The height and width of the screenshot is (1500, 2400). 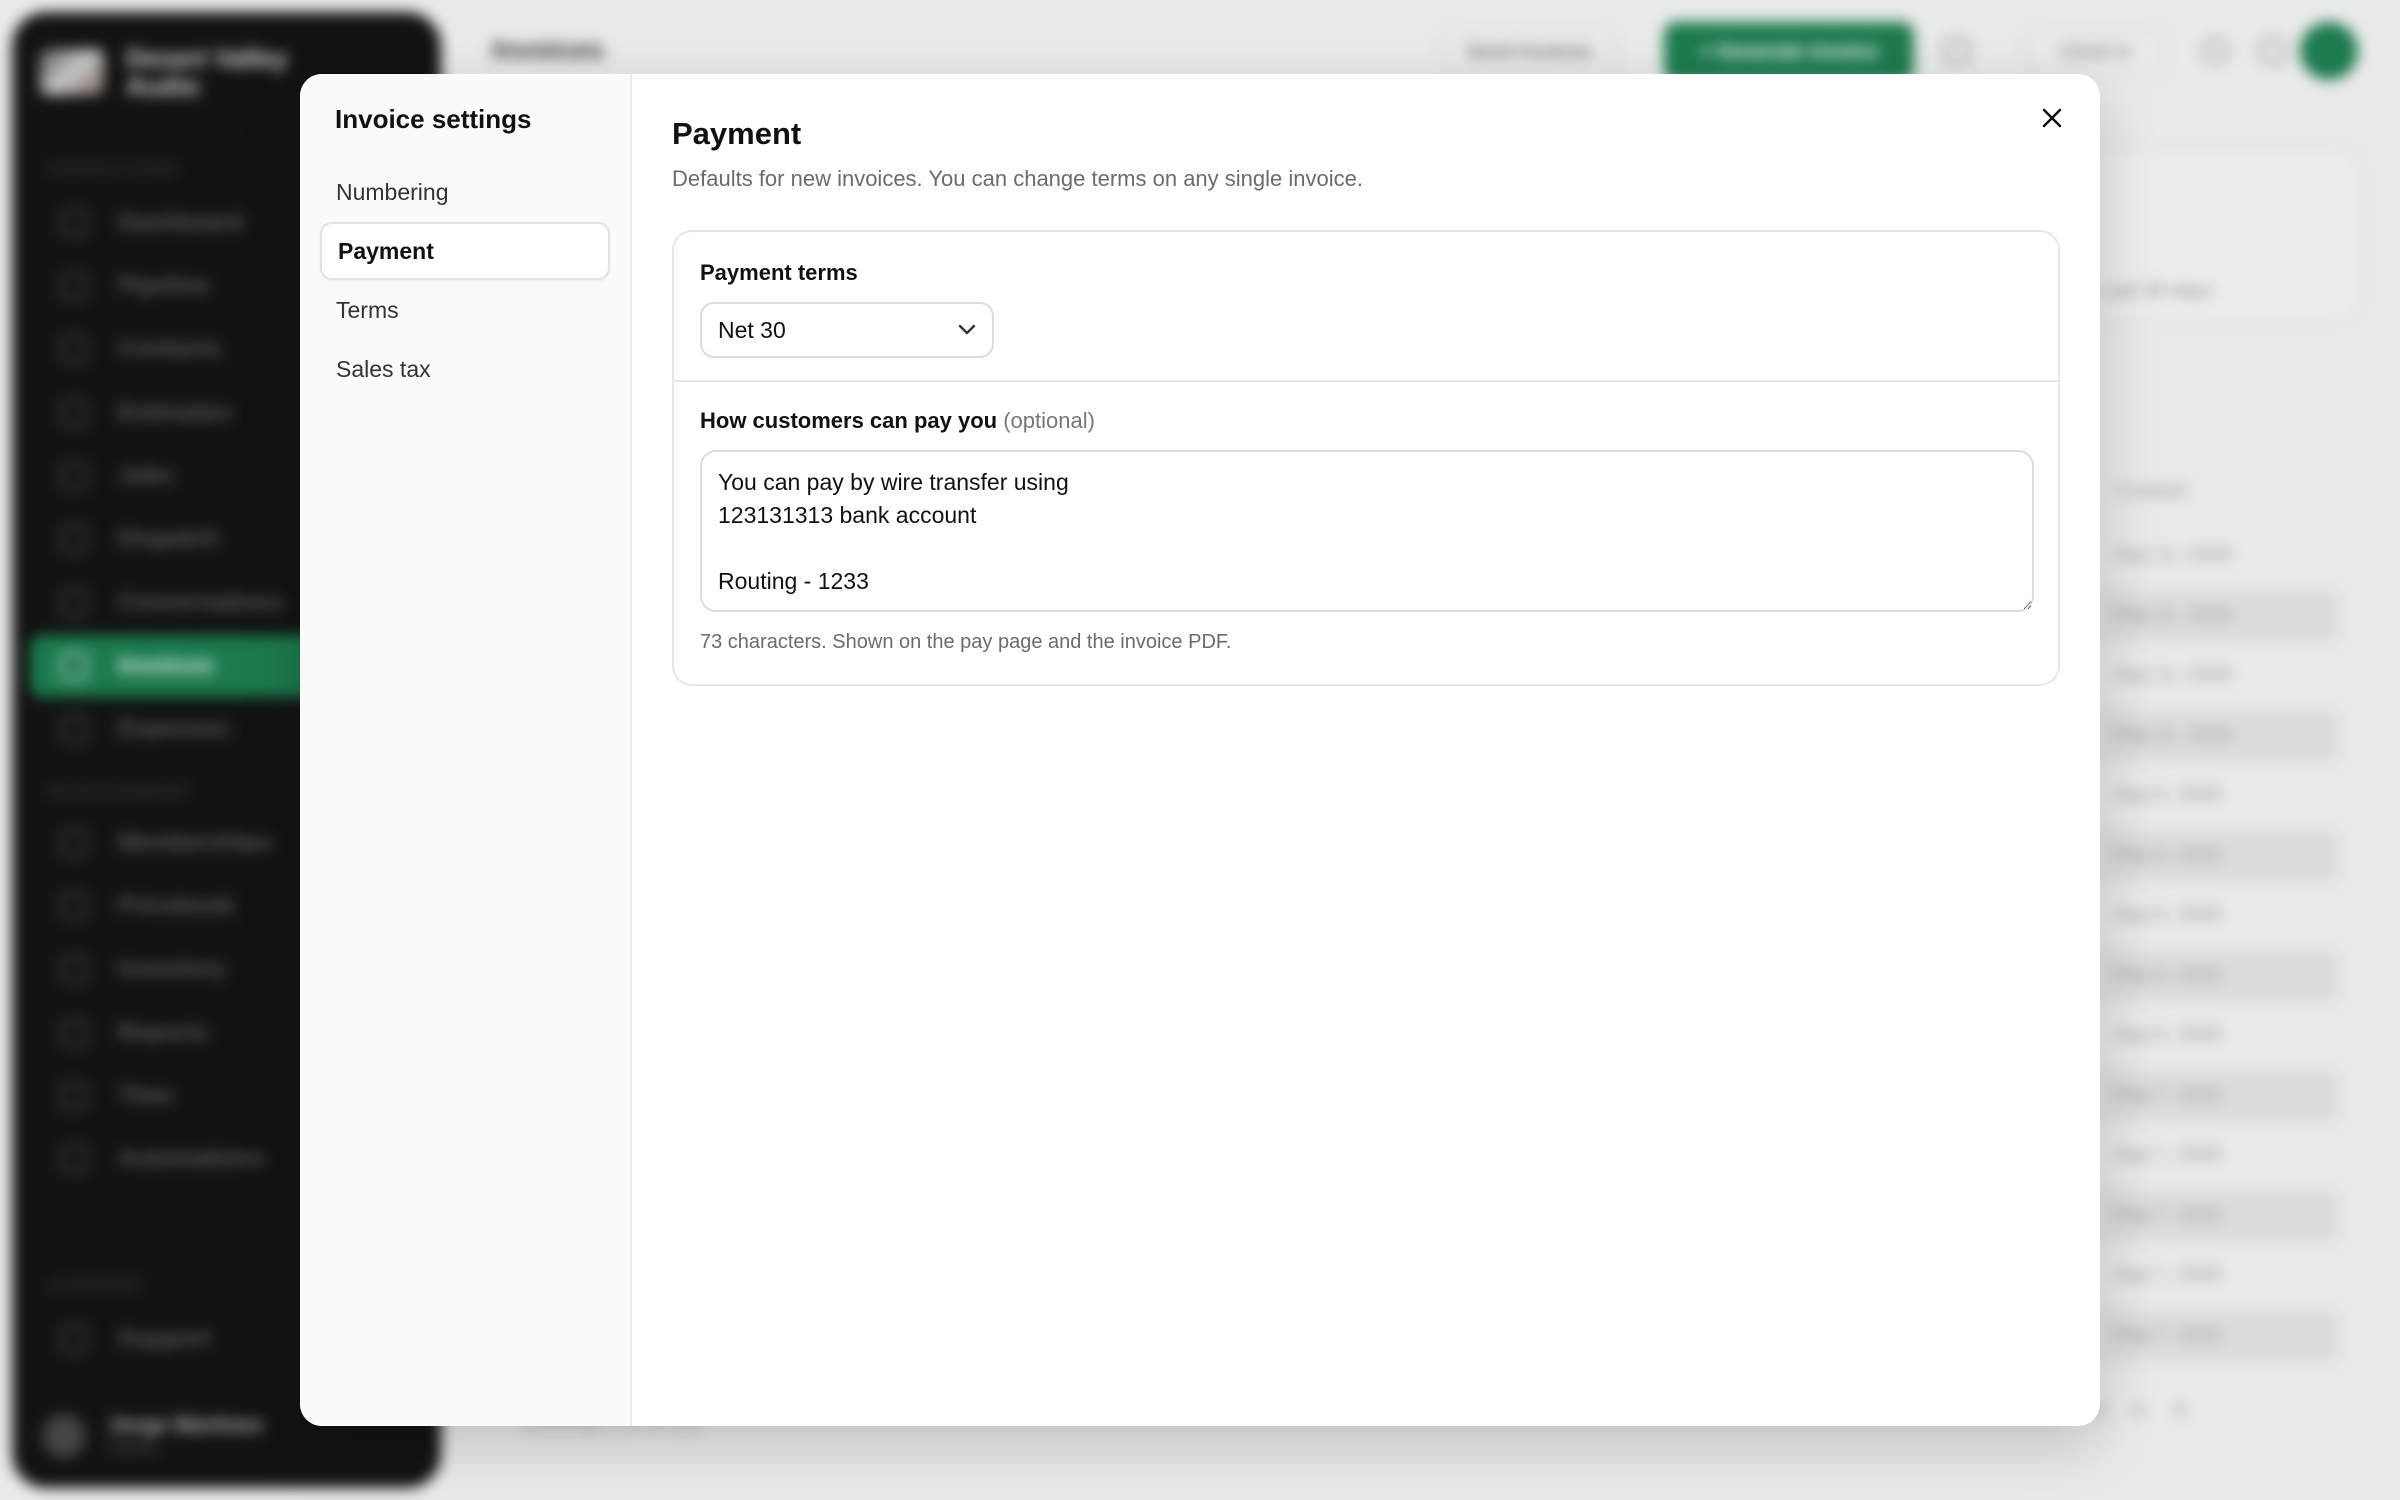 What do you see at coordinates (465, 369) in the screenshot?
I see `settings-nav-sales-tax: Sales tax` at bounding box center [465, 369].